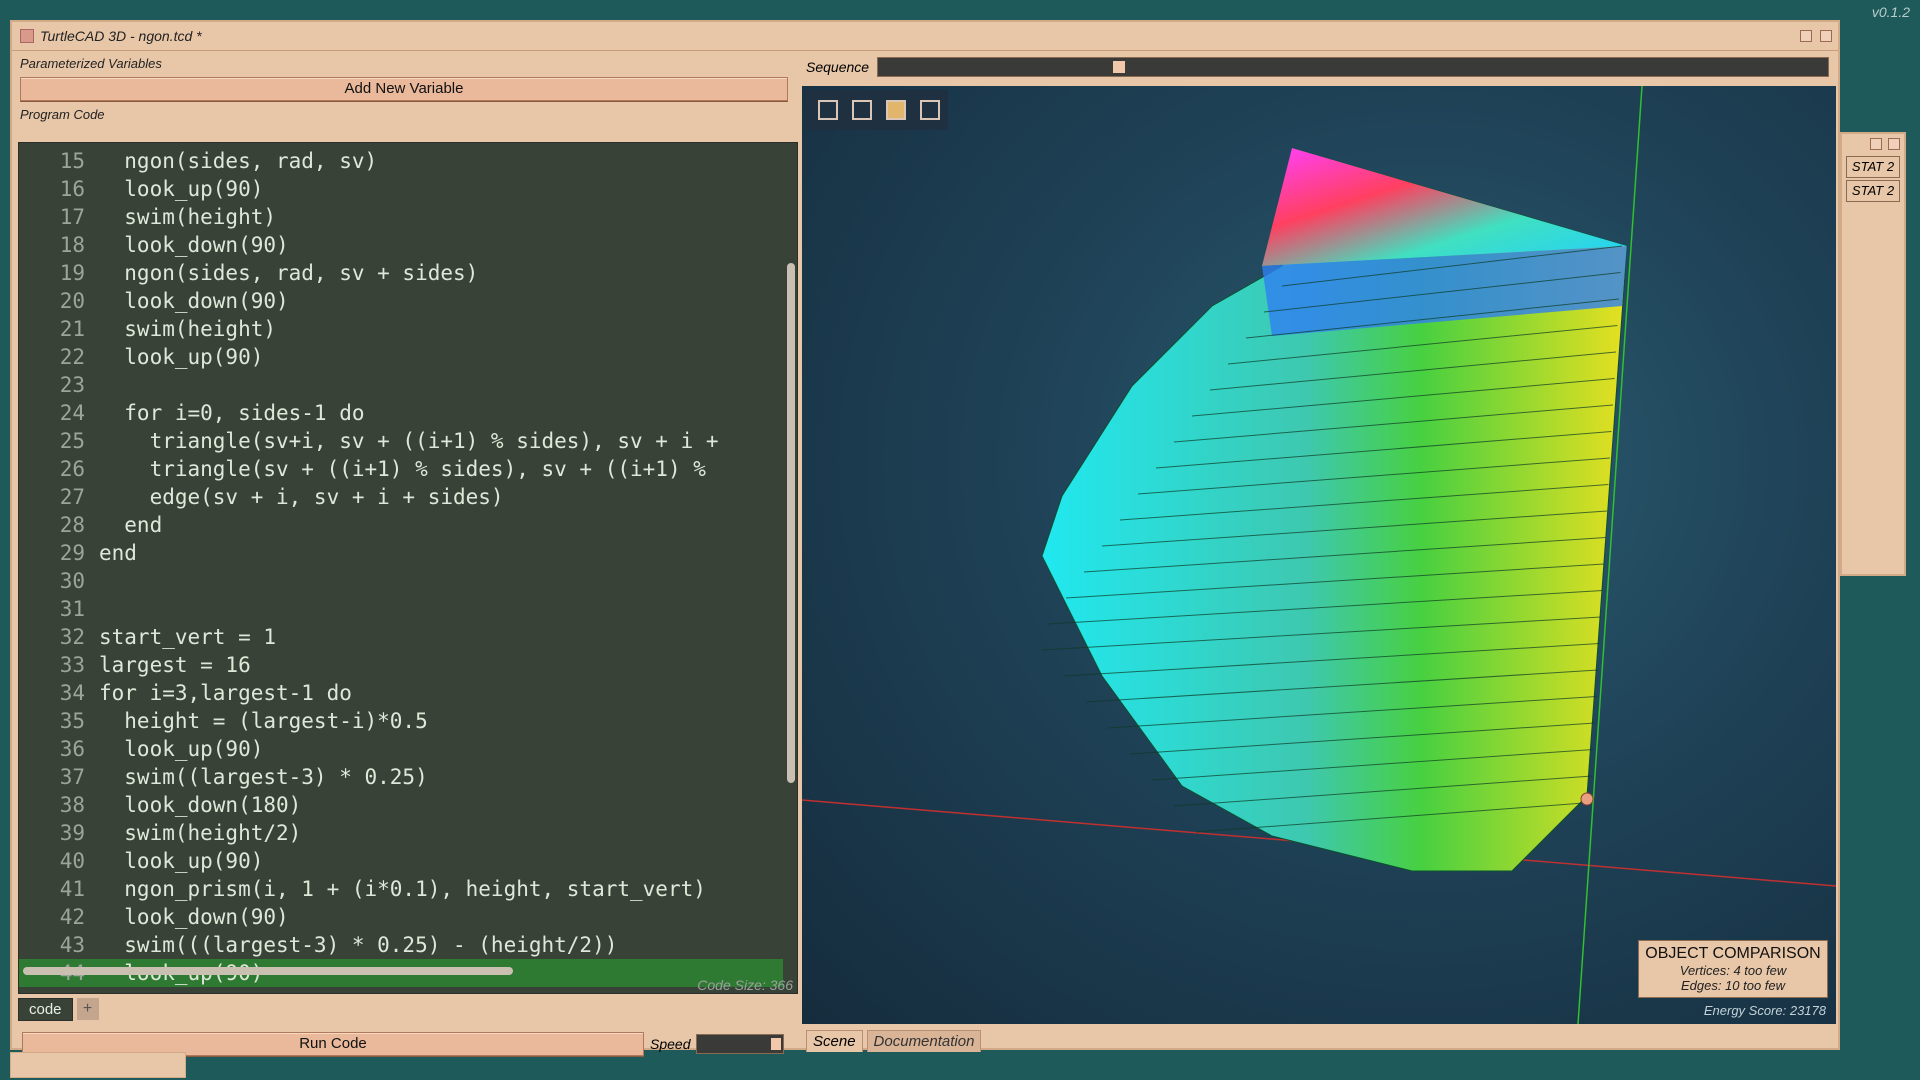 This screenshot has width=1920, height=1080. I want to click on code-size-label: Code Size: 366, so click(745, 985).